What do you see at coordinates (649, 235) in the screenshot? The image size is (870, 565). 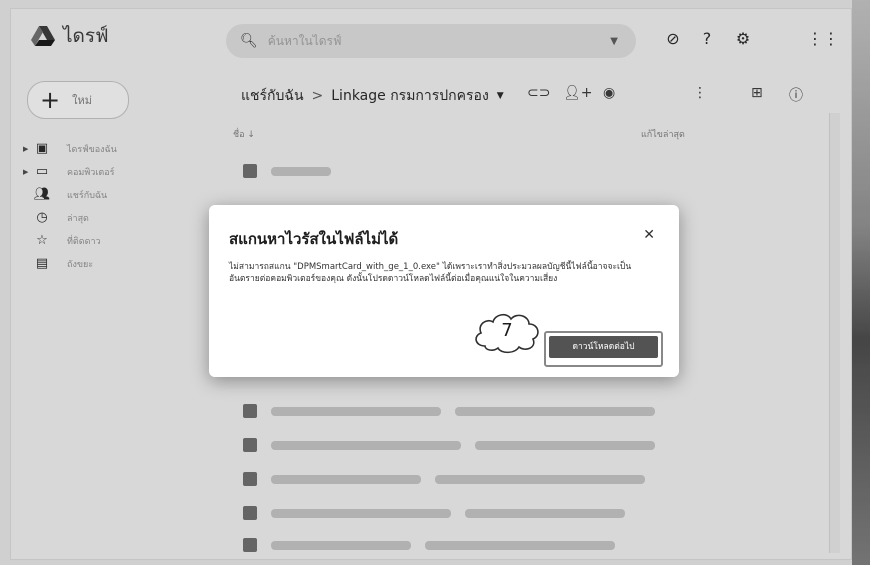 I see `close-icon: ✕` at bounding box center [649, 235].